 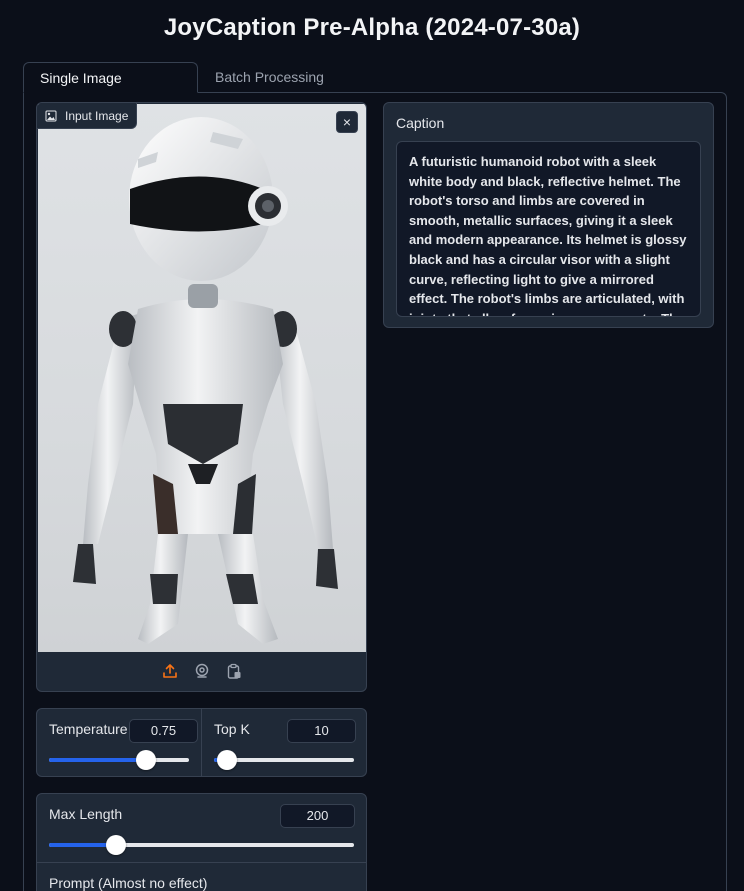 I want to click on top-k-slider-cell: Top K 10, so click(x=284, y=742).